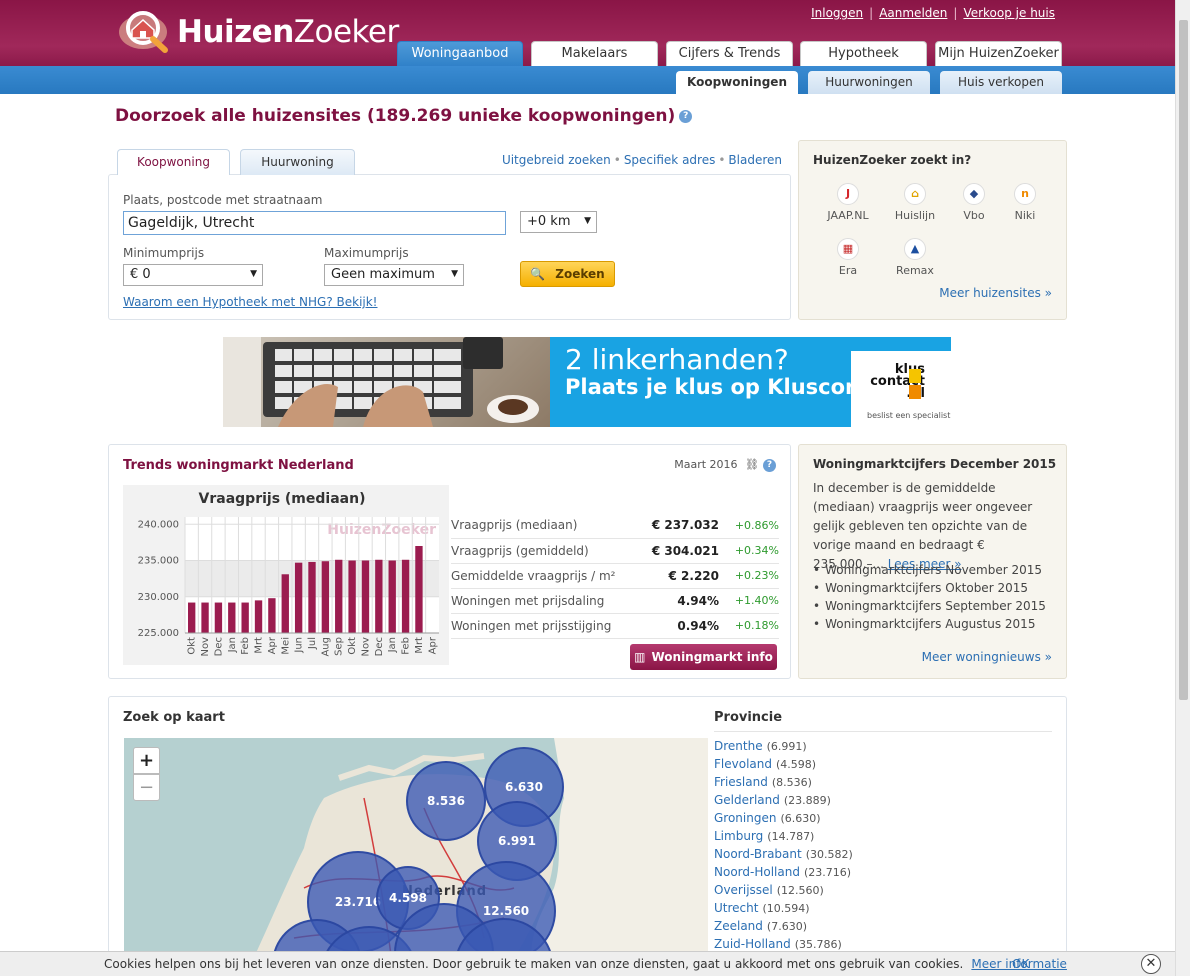 The width and height of the screenshot is (1190, 976). Describe the element at coordinates (998, 54) in the screenshot. I see `tab-mijn-huizenzoeker: Mijn HuizenZoeker` at that location.